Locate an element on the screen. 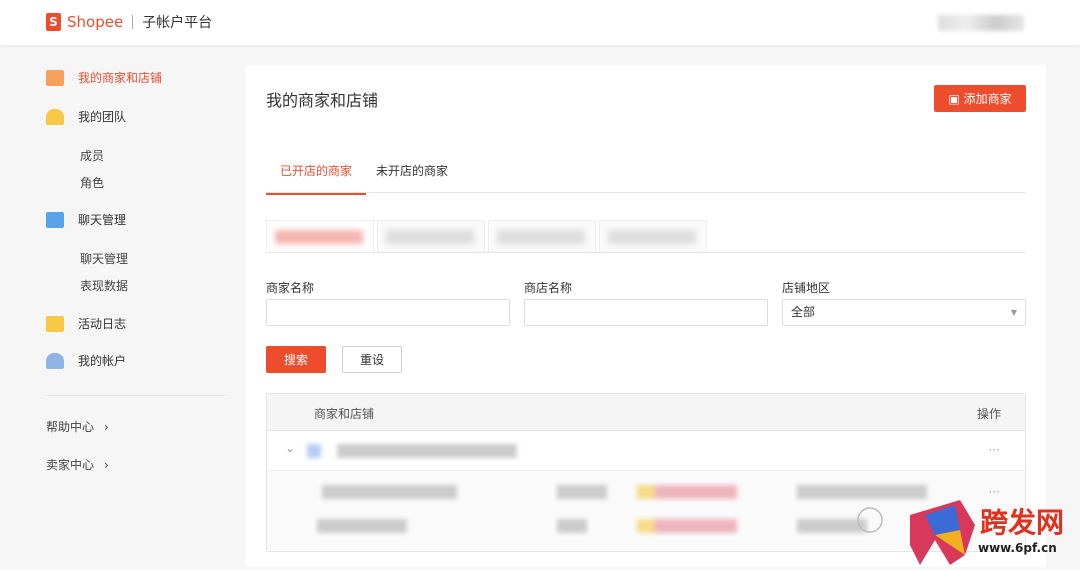  sidebar-item-roles: 角色 is located at coordinates (92, 182).